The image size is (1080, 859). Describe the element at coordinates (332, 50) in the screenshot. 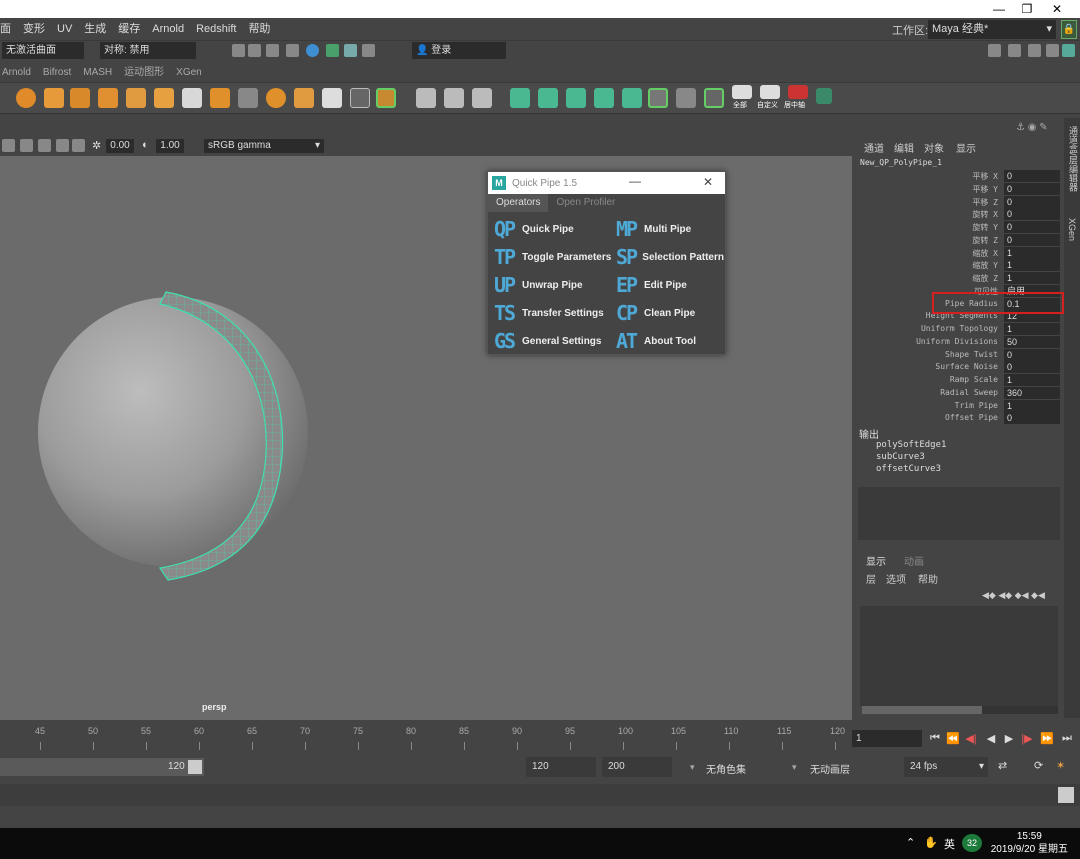

I see `render-view-icon` at that location.